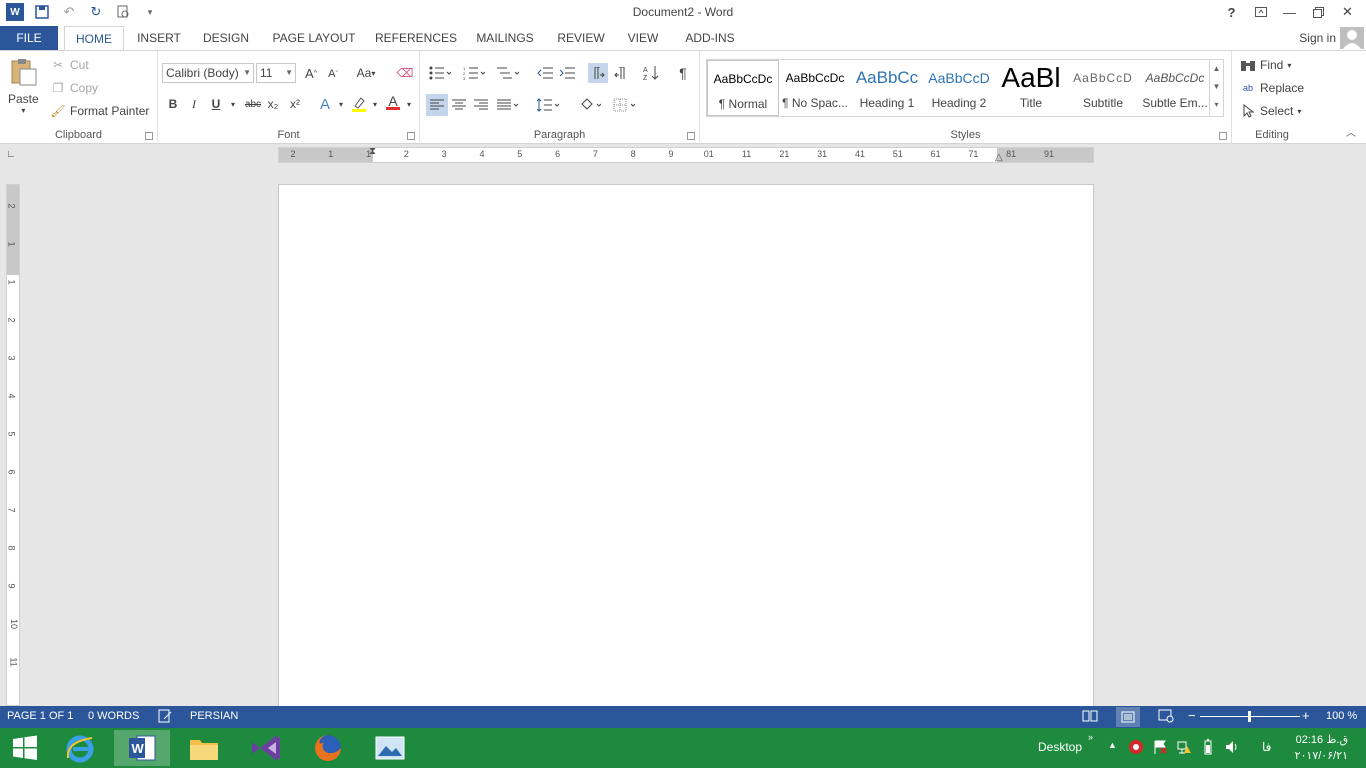 This screenshot has width=1366, height=768. I want to click on avatar, so click(1352, 38).